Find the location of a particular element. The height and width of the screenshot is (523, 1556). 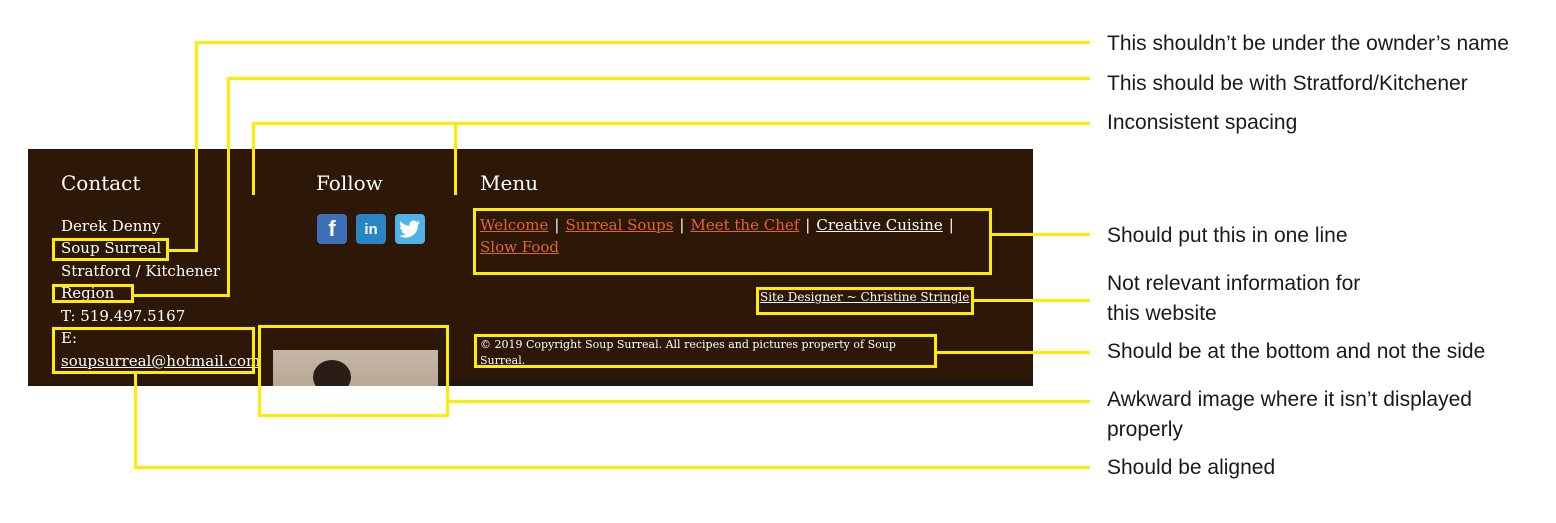

facebook-icon: f is located at coordinates (332, 229).